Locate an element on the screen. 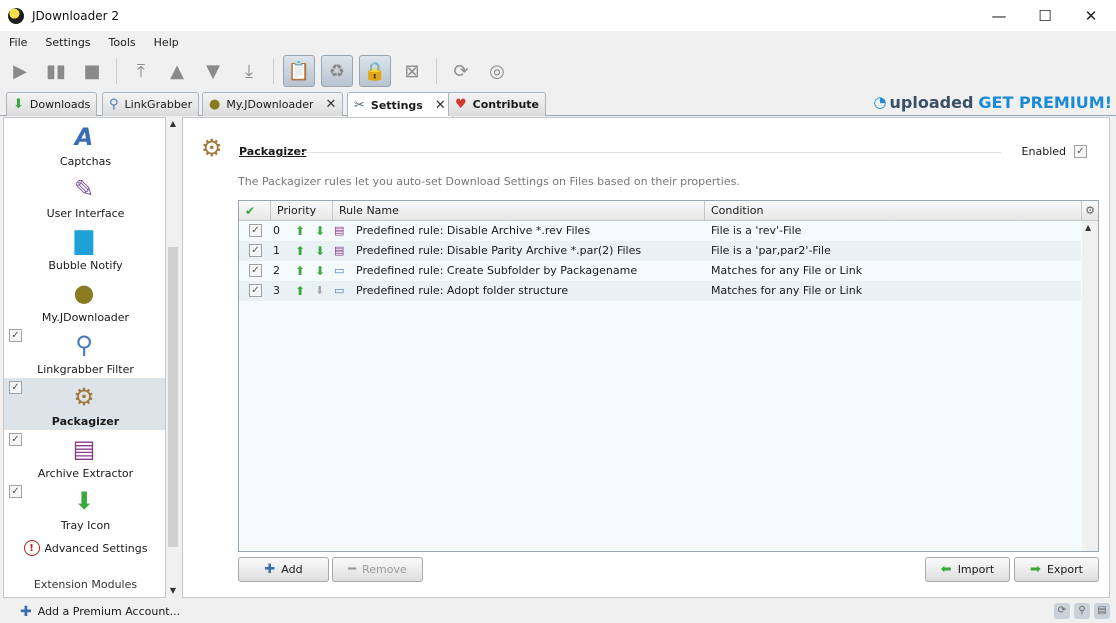 Image resolution: width=1116 pixels, height=623 pixels. warning-icon: ! is located at coordinates (31, 548).